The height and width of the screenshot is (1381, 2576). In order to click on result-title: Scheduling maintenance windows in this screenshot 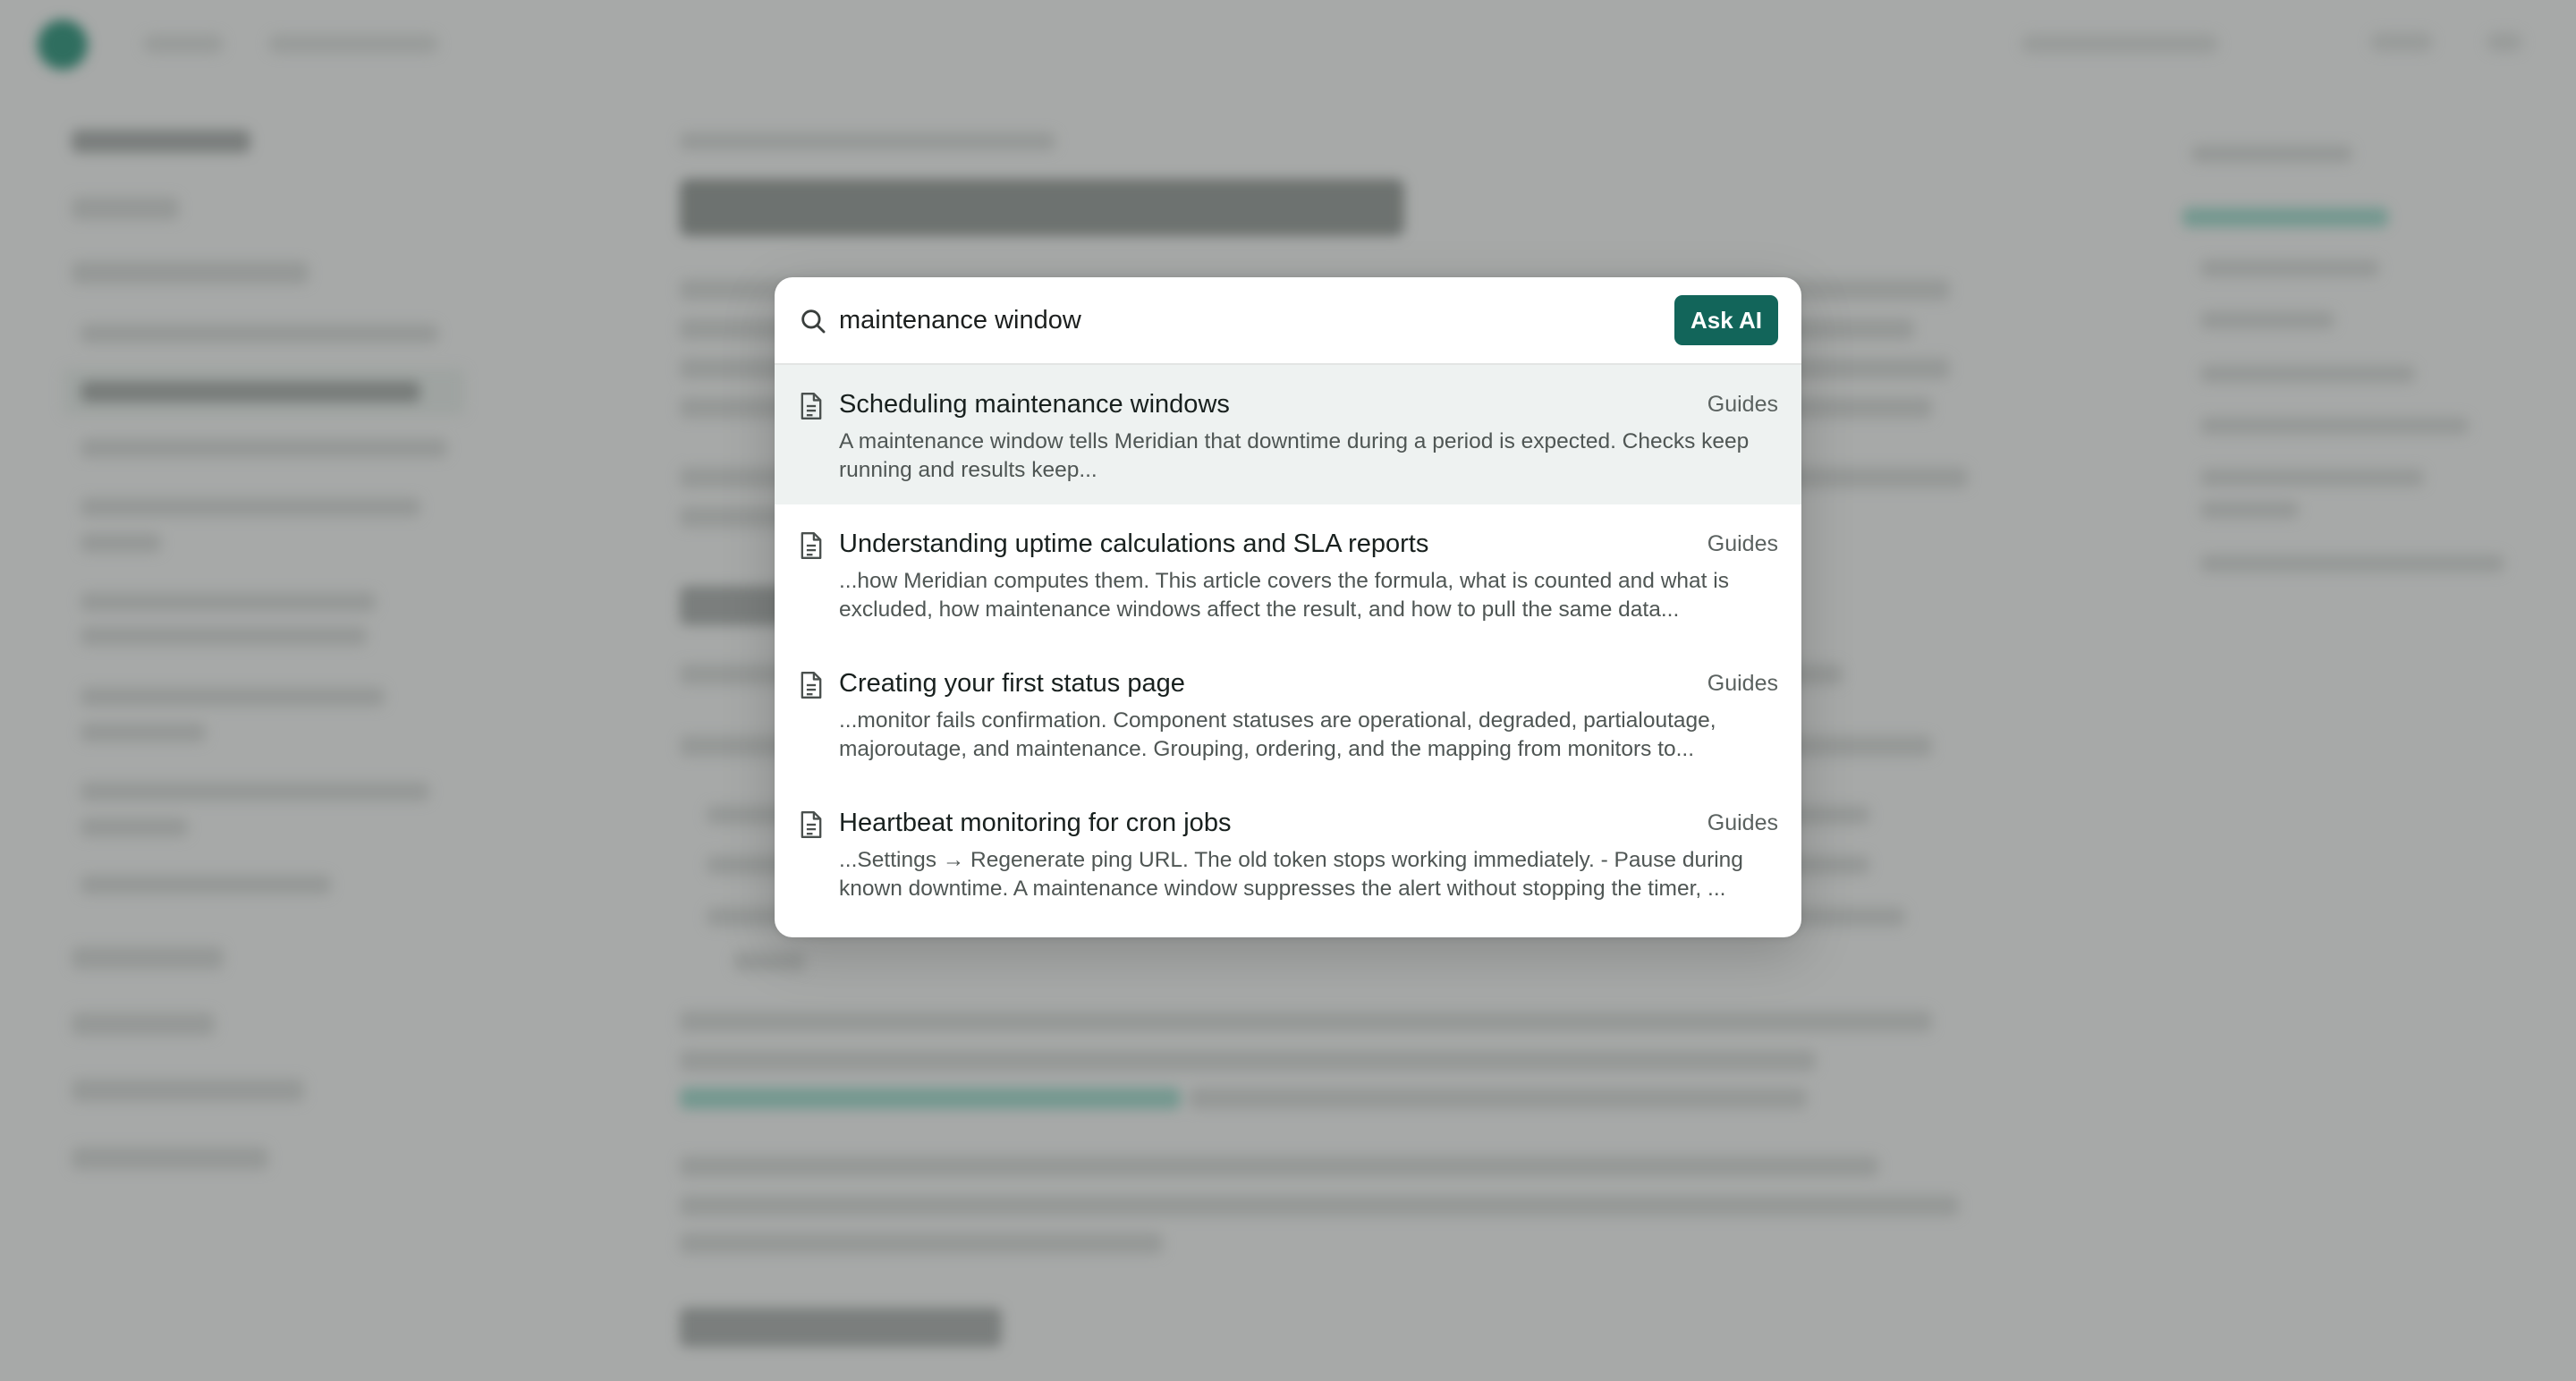, I will do `click(1034, 404)`.